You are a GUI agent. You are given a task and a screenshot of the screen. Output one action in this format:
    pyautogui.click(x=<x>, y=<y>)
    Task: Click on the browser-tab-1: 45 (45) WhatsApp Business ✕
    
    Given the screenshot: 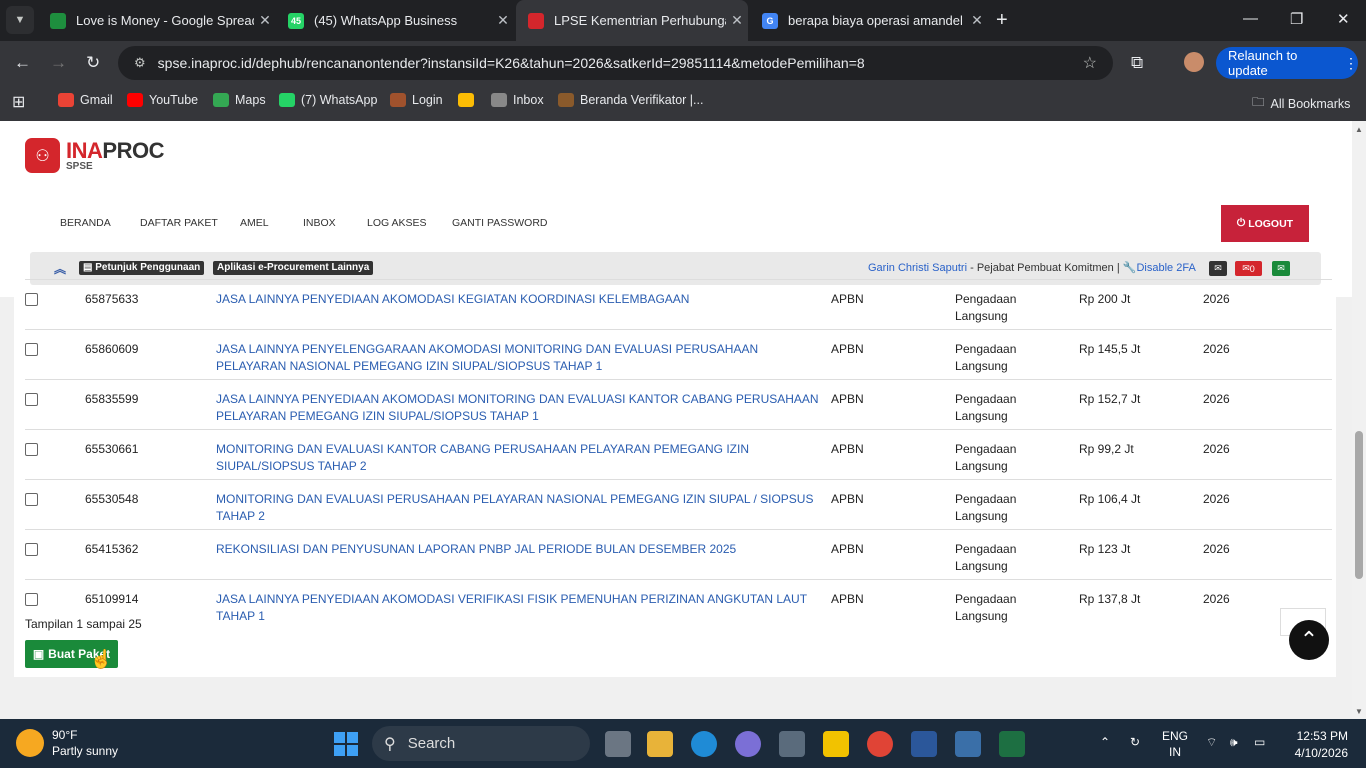 What is the action you would take?
    pyautogui.click(x=395, y=20)
    